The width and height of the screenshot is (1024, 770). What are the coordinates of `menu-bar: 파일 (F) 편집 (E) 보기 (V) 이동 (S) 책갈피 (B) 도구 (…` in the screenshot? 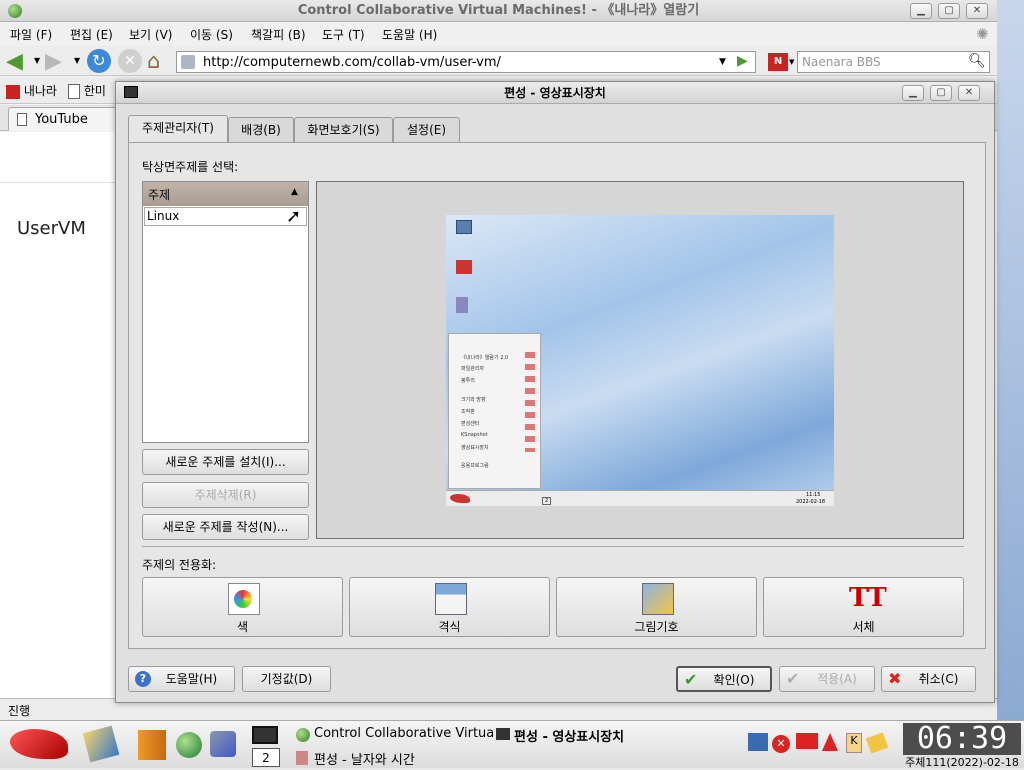 It's located at (498, 34).